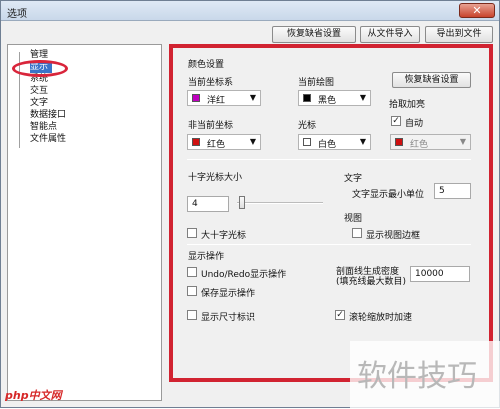  What do you see at coordinates (216, 101) in the screenshot?
I see `current-coord-color-value: 洋红` at bounding box center [216, 101].